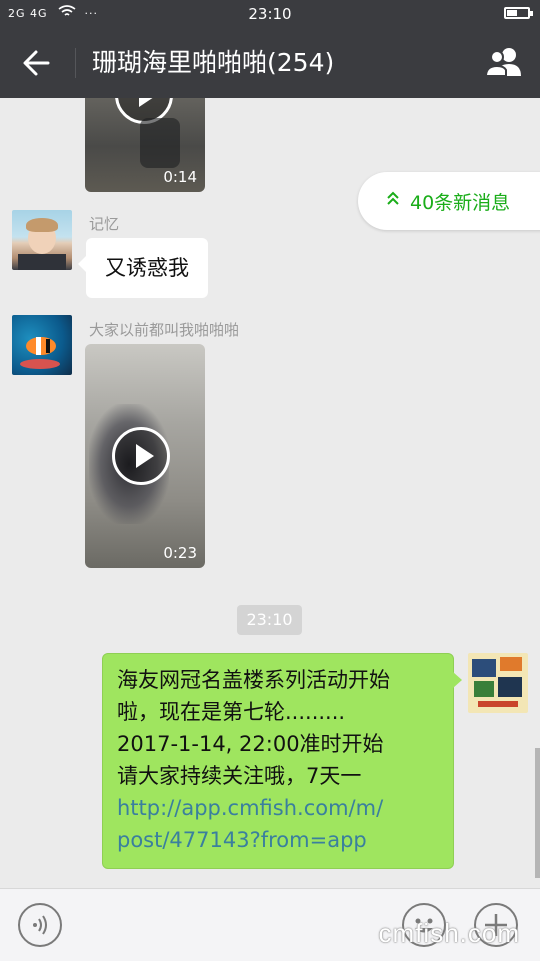 The image size is (540, 961). I want to click on text-message: 又诱惑我, so click(143, 268).